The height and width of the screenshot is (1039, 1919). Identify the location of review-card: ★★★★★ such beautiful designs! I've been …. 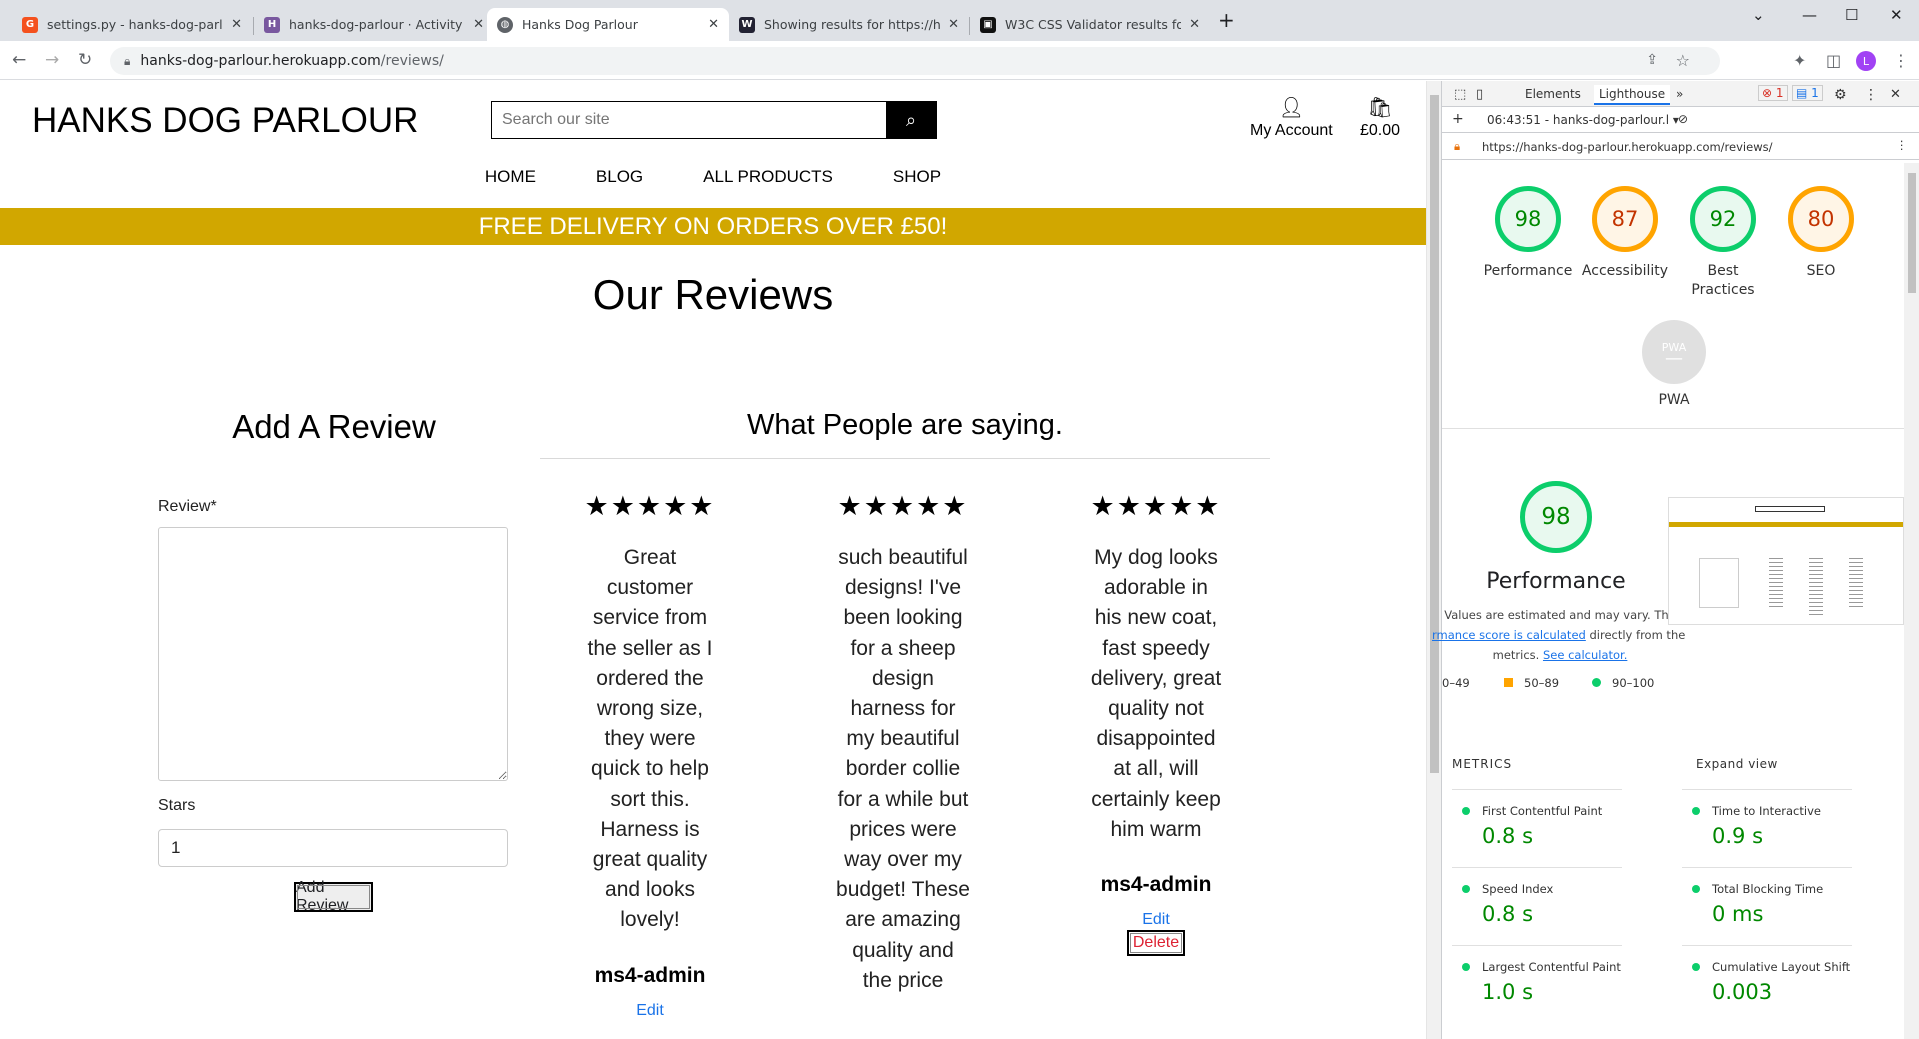
(903, 743).